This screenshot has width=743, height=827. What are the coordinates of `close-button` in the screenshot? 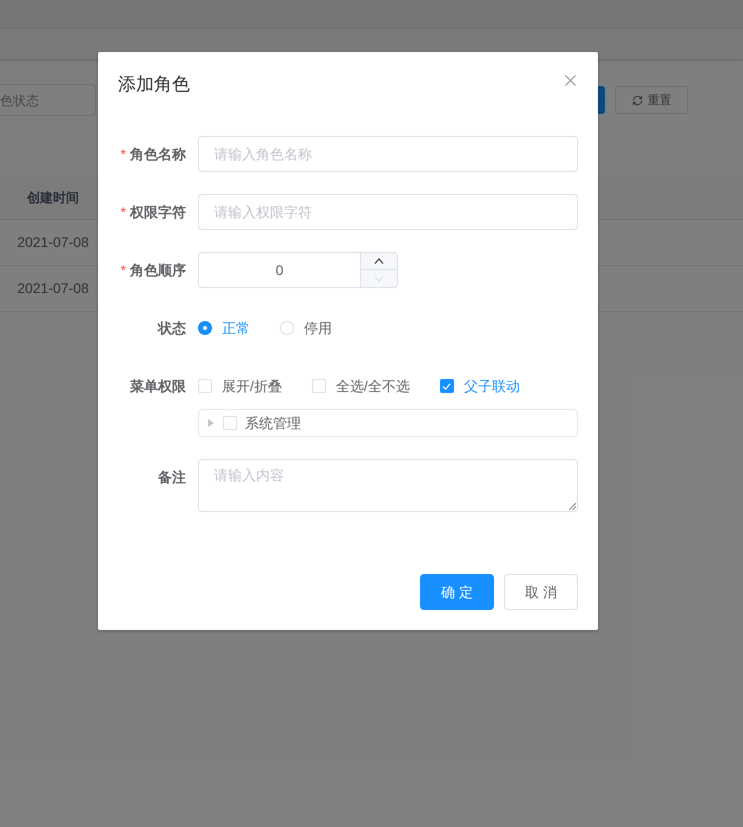 It's located at (570, 80).